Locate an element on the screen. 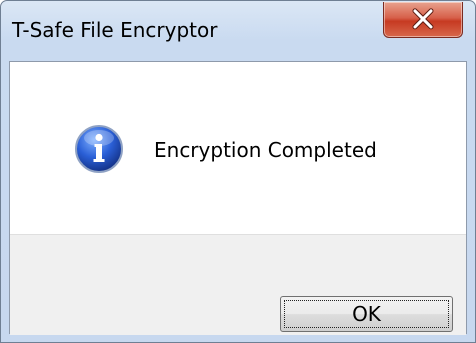  ok-button: OK is located at coordinates (366, 314).